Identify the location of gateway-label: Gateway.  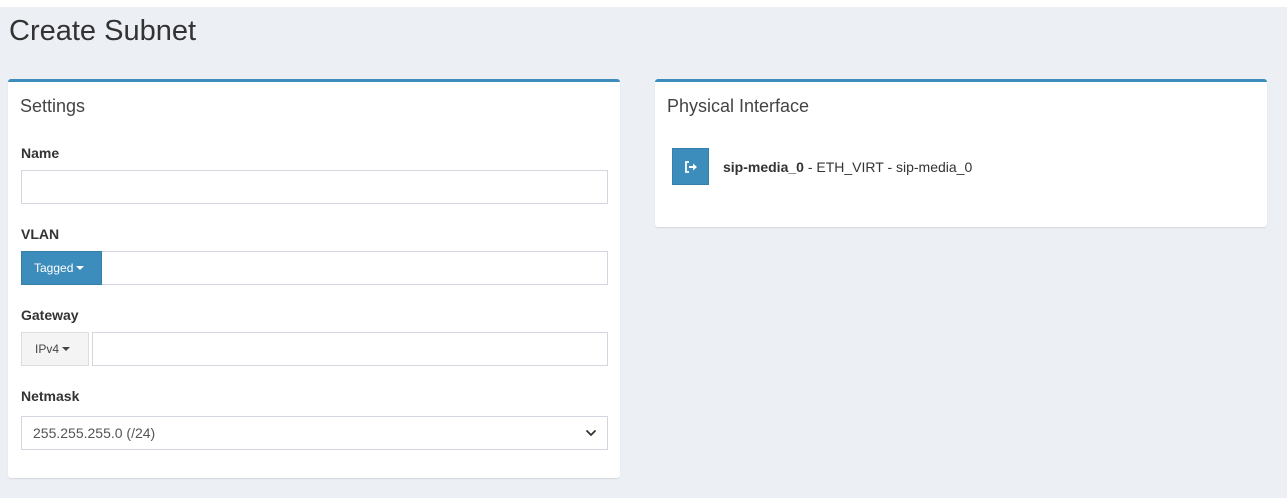
(50, 315).